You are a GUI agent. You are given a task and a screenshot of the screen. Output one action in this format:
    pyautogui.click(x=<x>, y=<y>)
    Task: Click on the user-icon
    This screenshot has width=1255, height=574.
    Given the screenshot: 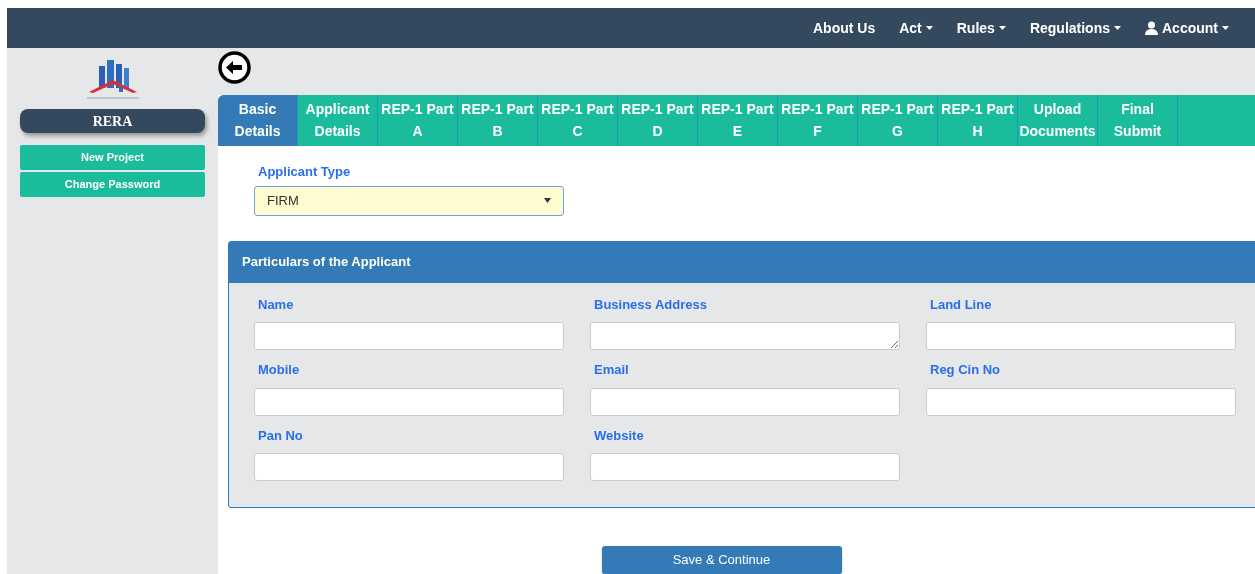 What is the action you would take?
    pyautogui.click(x=1151, y=28)
    